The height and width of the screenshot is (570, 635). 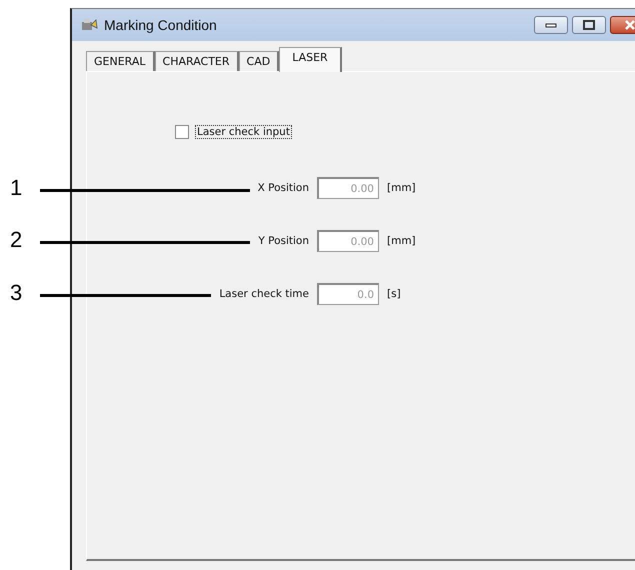 What do you see at coordinates (16, 293) in the screenshot?
I see `callout-number: 3` at bounding box center [16, 293].